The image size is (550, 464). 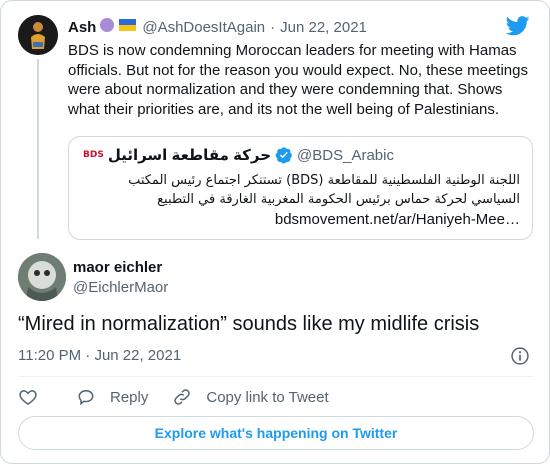 I want to click on divider, so click(x=276, y=376).